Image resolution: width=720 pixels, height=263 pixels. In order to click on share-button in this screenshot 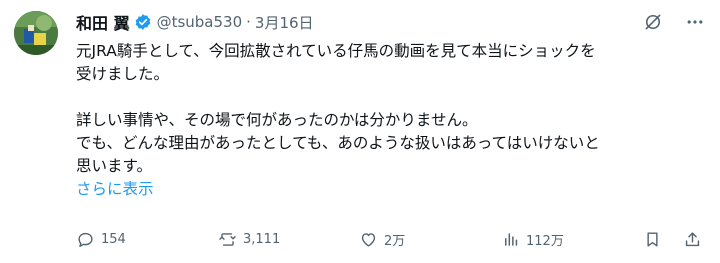, I will do `click(692, 239)`.